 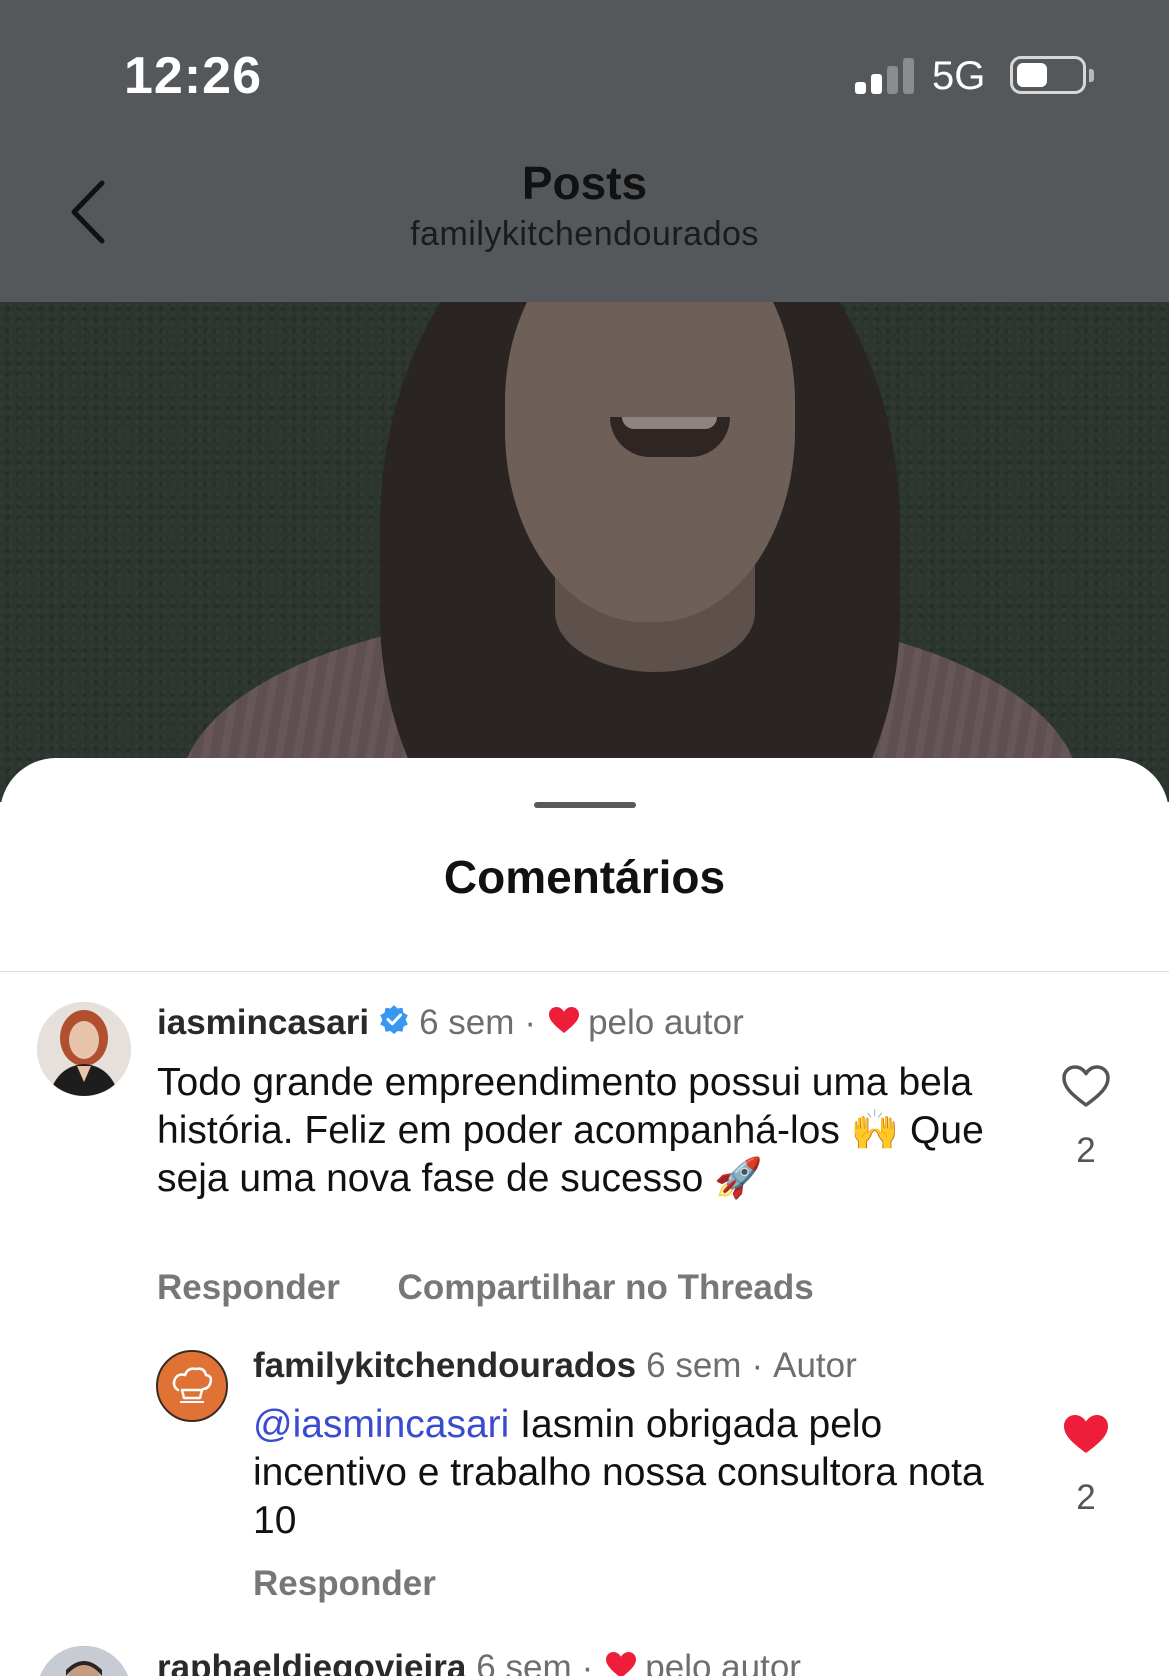 I want to click on network-type: 5G, so click(x=959, y=76).